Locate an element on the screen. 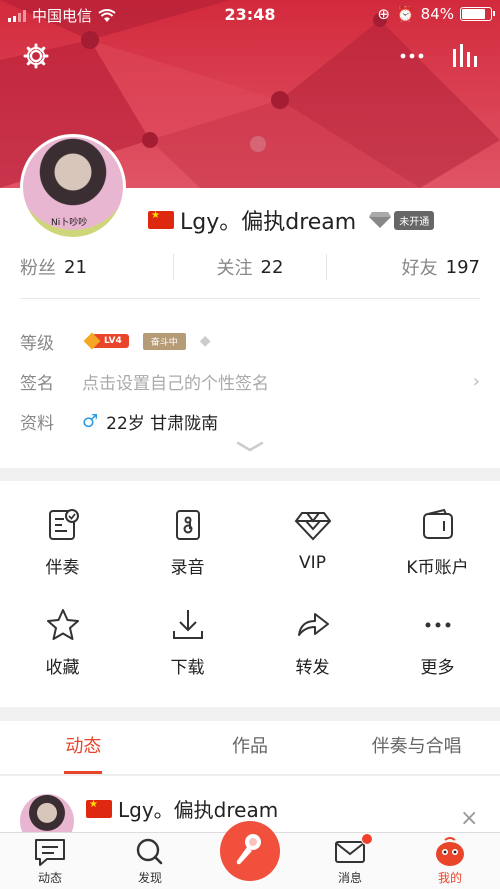  nav-label: 发现 is located at coordinates (149, 878).